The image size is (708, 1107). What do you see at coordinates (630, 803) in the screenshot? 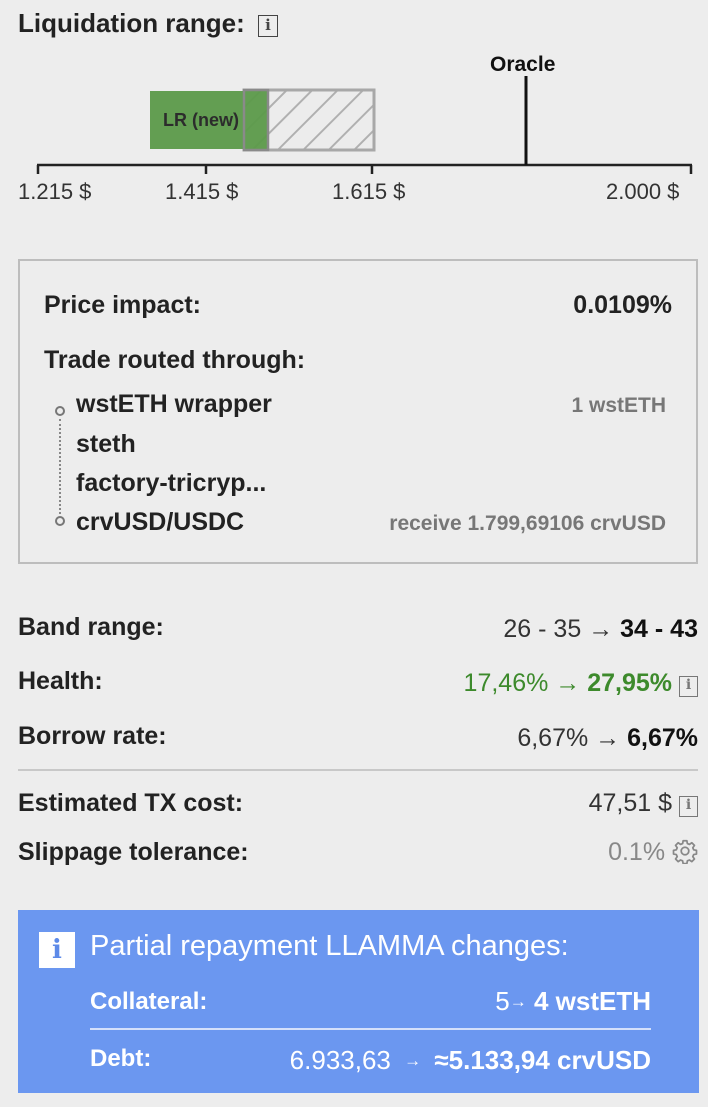
I see `tx-cost-amount: 47,51 $` at bounding box center [630, 803].